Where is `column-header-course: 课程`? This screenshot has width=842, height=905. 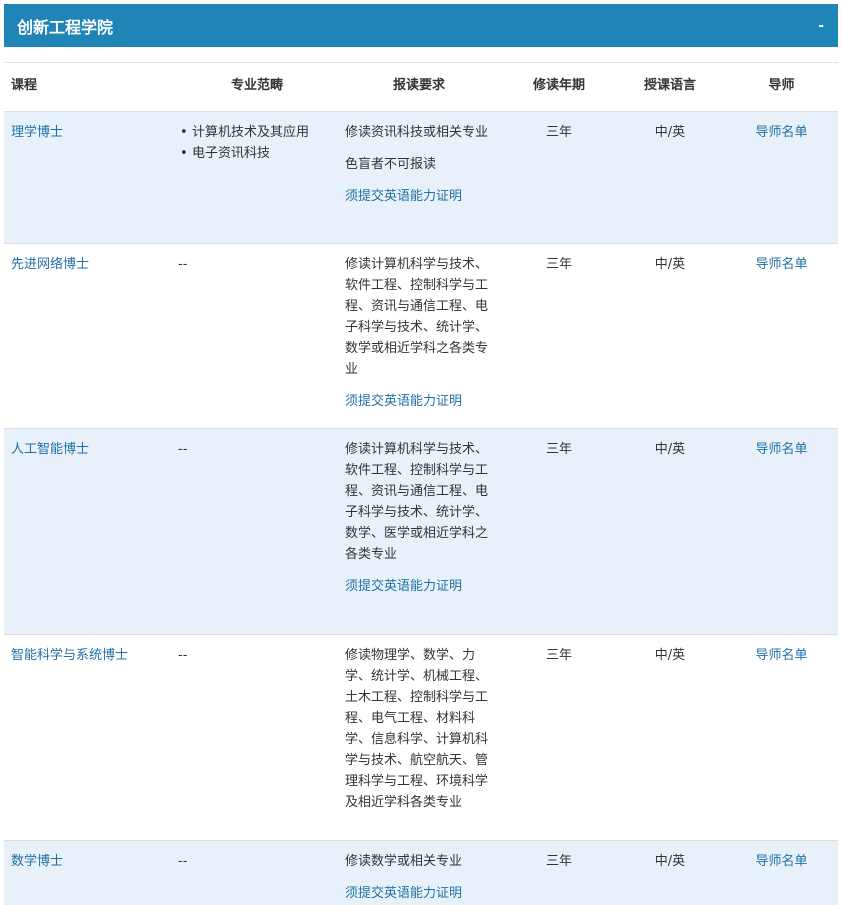 column-header-course: 课程 is located at coordinates (24, 85).